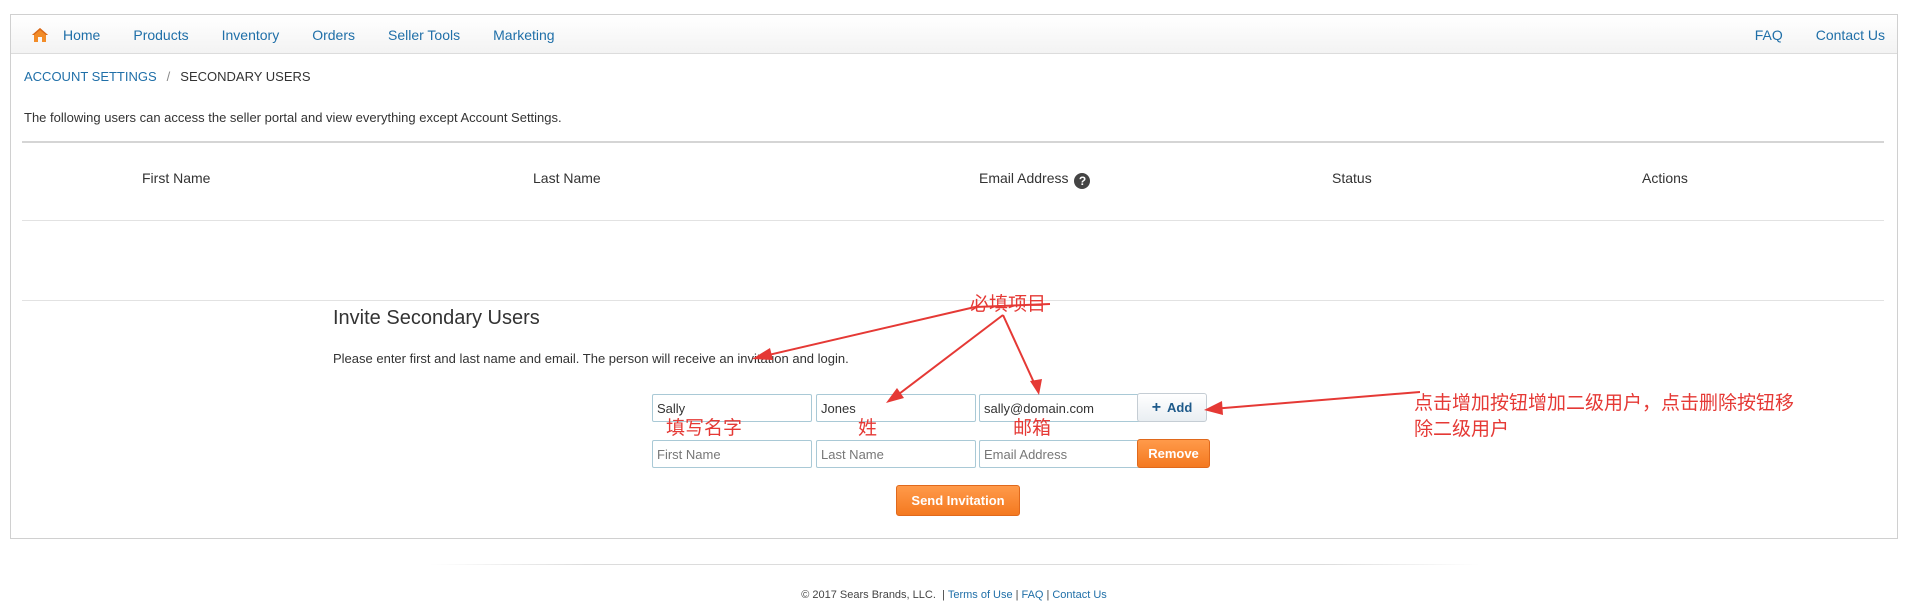 Image resolution: width=1908 pixels, height=611 pixels. What do you see at coordinates (868, 595) in the screenshot?
I see `footer-copyright: © 2017 Sears Brands, LLC.` at bounding box center [868, 595].